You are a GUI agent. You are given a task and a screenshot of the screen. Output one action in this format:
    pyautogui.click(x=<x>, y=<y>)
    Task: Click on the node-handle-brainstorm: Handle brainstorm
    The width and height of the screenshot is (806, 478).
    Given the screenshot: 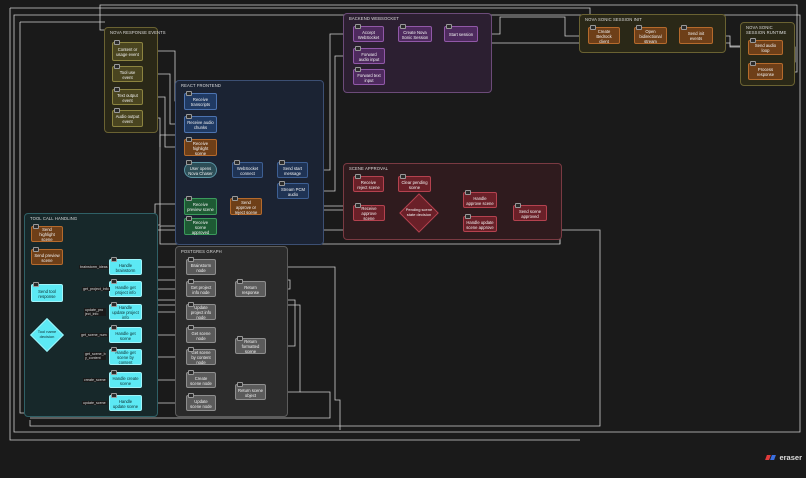 What is the action you would take?
    pyautogui.click(x=125, y=266)
    